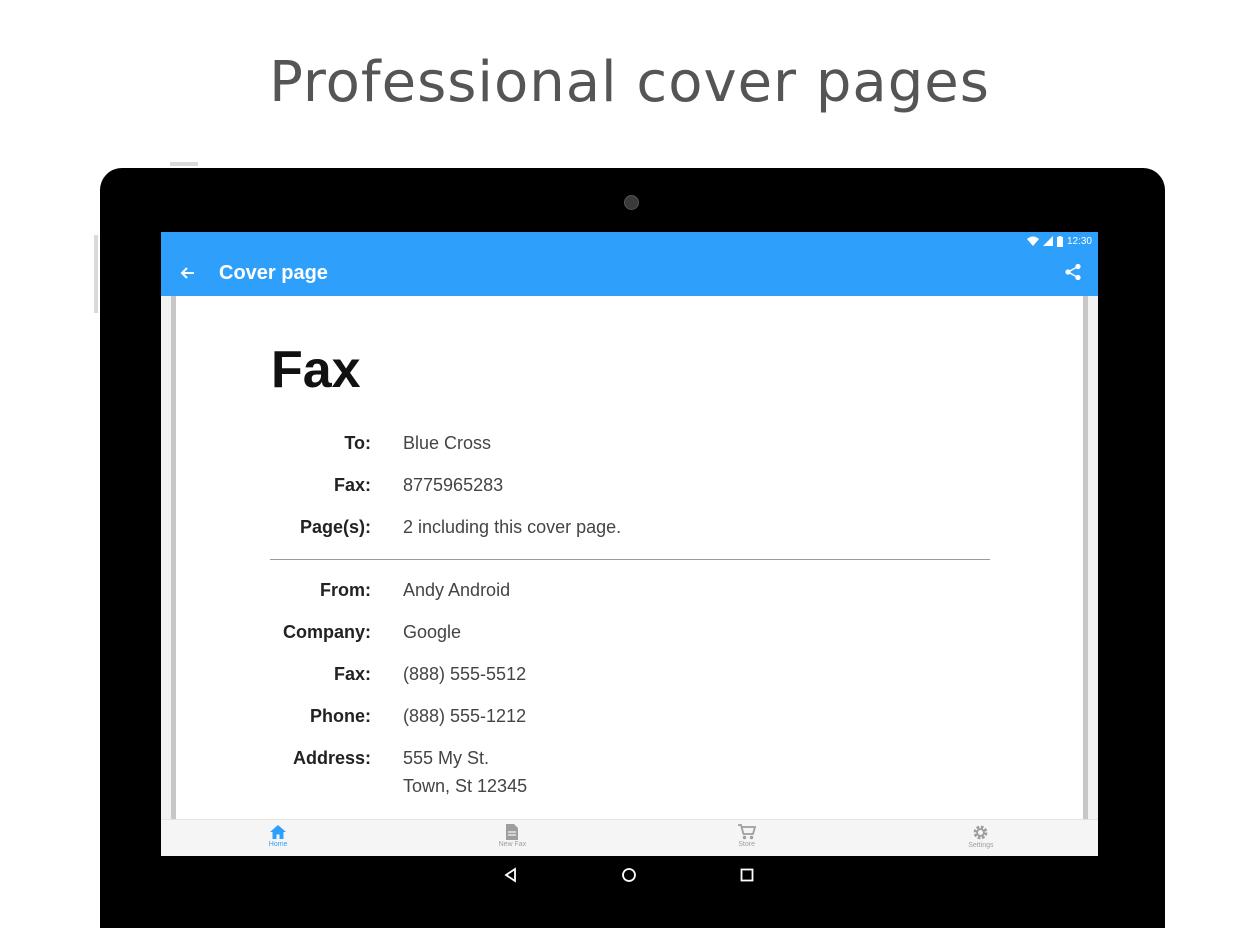 The image size is (1259, 928). What do you see at coordinates (188, 273) in the screenshot?
I see `back-arrow-icon` at bounding box center [188, 273].